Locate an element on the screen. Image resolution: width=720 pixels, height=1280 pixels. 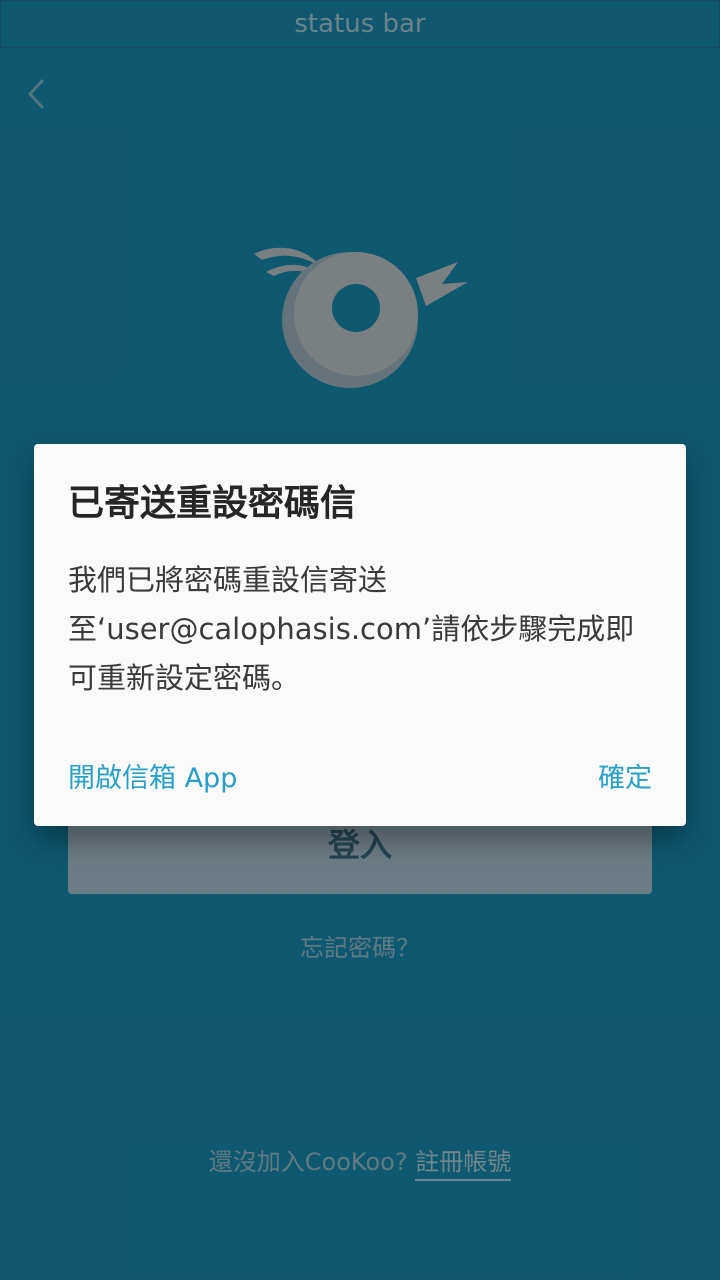
confirm-button: 確定 is located at coordinates (625, 775).